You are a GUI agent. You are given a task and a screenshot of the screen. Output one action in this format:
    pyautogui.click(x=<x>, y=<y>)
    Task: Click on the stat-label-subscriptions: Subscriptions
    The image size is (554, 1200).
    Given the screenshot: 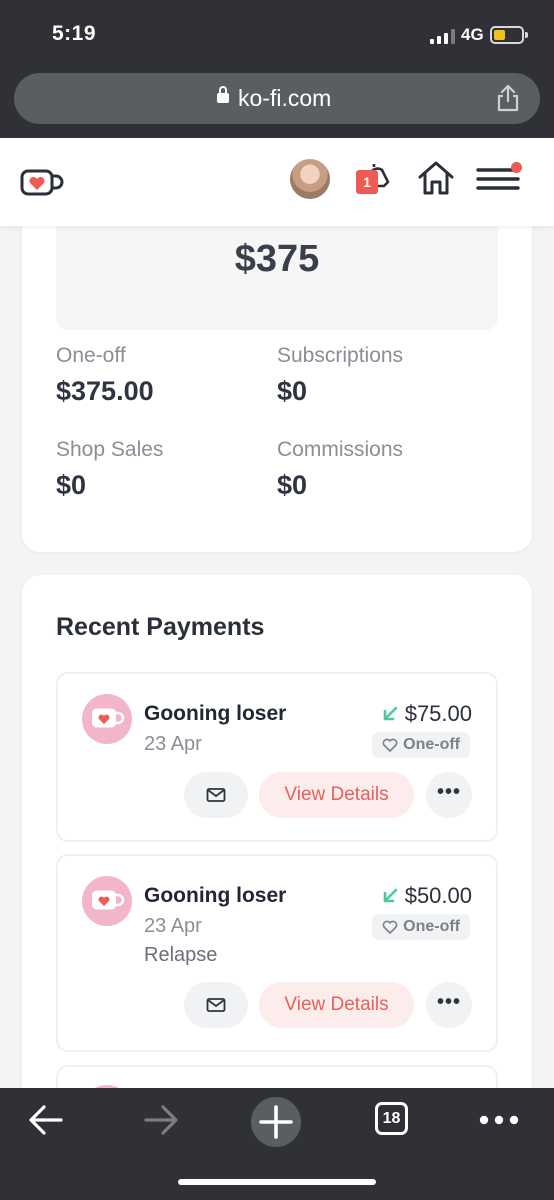 What is the action you would take?
    pyautogui.click(x=340, y=355)
    